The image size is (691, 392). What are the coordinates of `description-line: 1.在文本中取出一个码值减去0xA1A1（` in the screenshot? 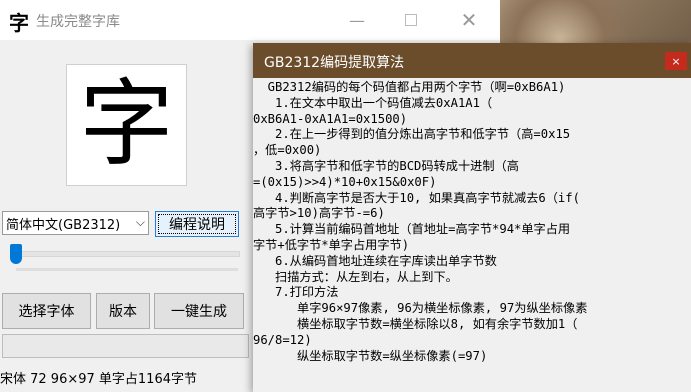 It's located at (373, 102).